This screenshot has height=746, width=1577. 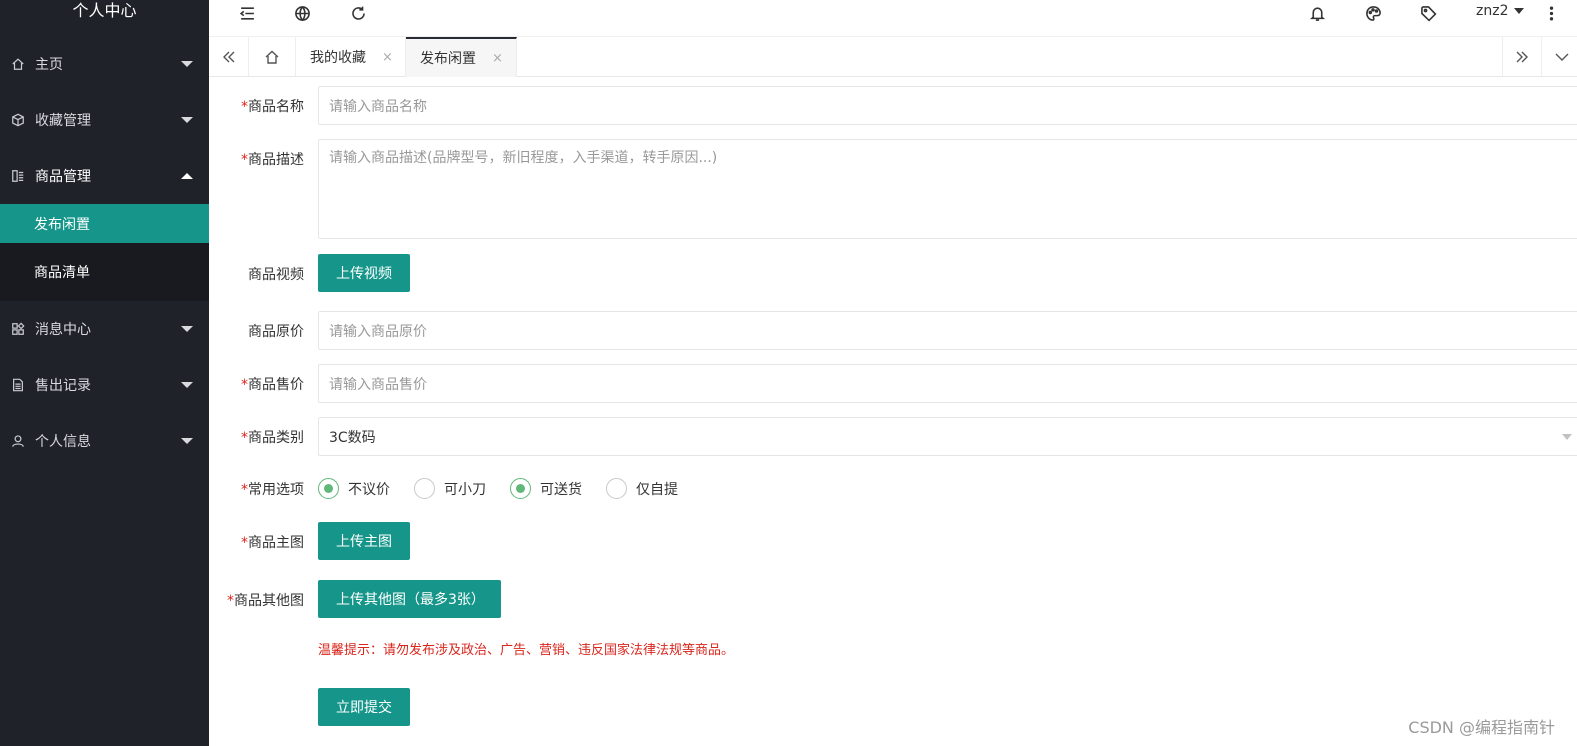 I want to click on warning-tip: 温馨提示：请勿发布涉及政治、广告、营销、违反国家法律法规等商品。, so click(x=526, y=650).